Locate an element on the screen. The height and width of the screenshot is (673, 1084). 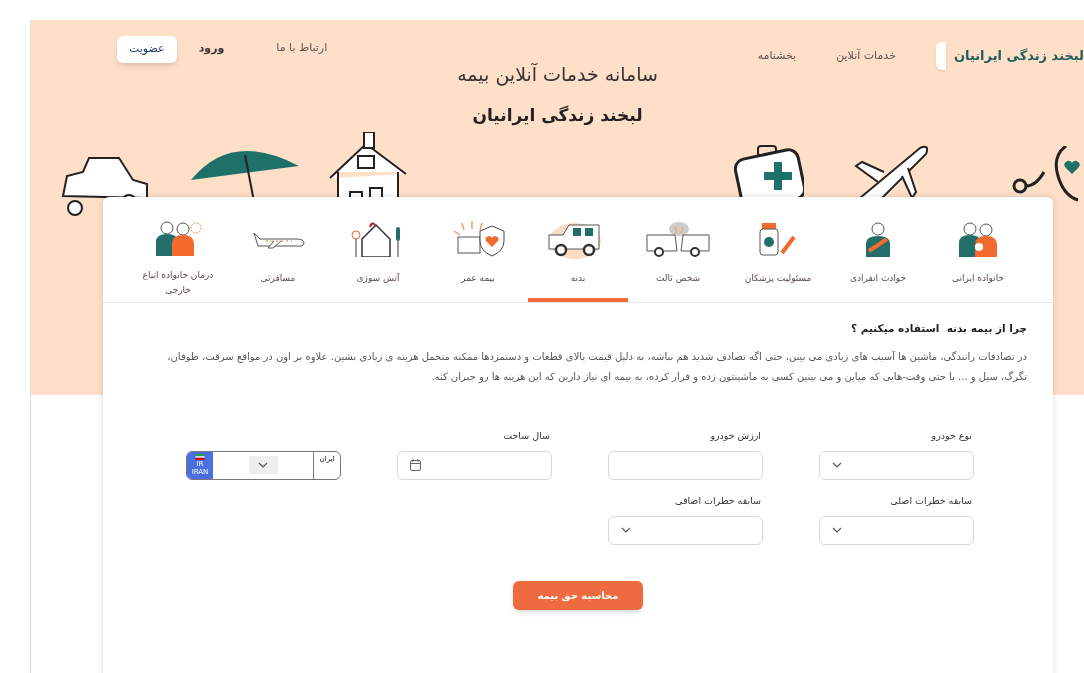
field-label: ارزش خودرو is located at coordinates (735, 435).